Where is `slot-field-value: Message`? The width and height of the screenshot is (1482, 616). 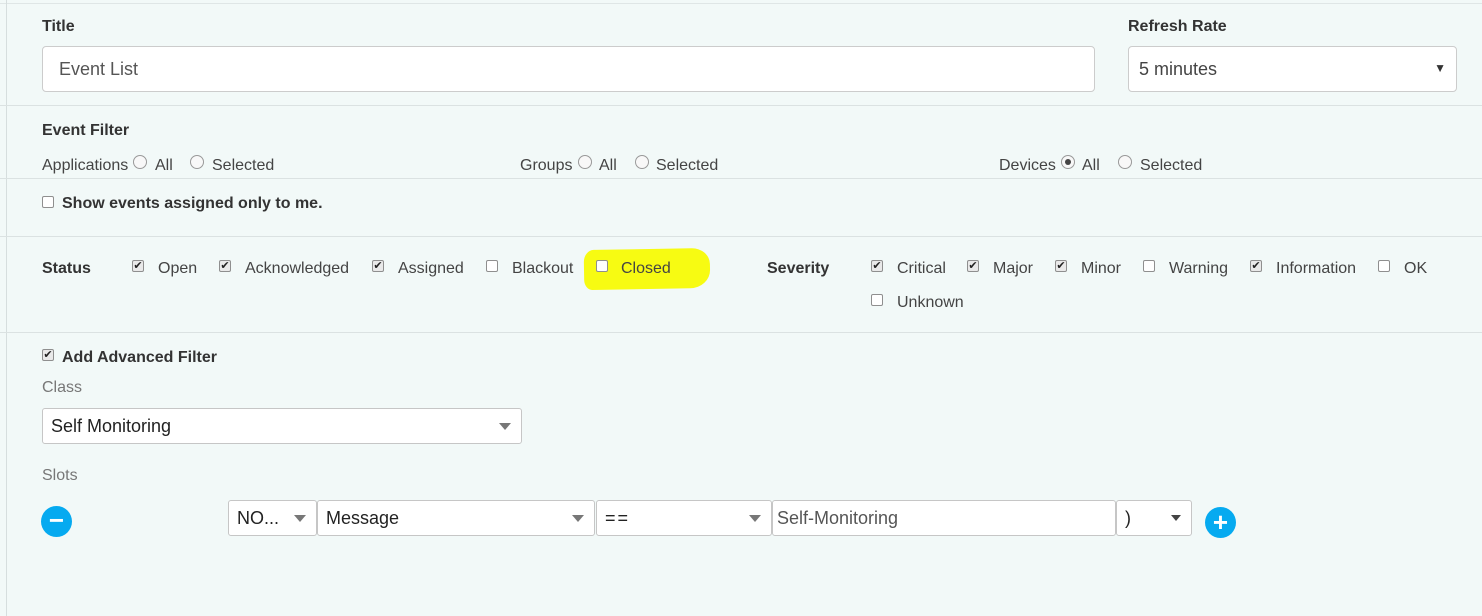
slot-field-value: Message is located at coordinates (363, 517).